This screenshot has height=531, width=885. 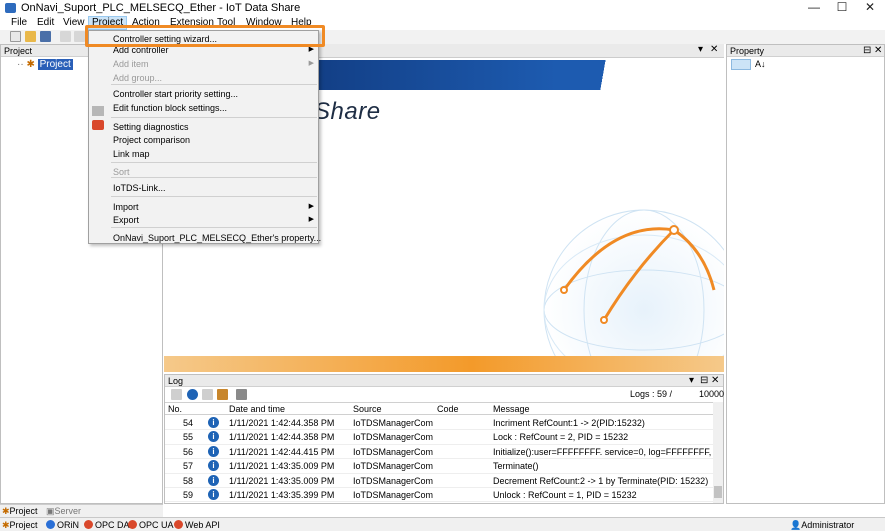 I want to click on highlight-box, so click(x=205, y=36).